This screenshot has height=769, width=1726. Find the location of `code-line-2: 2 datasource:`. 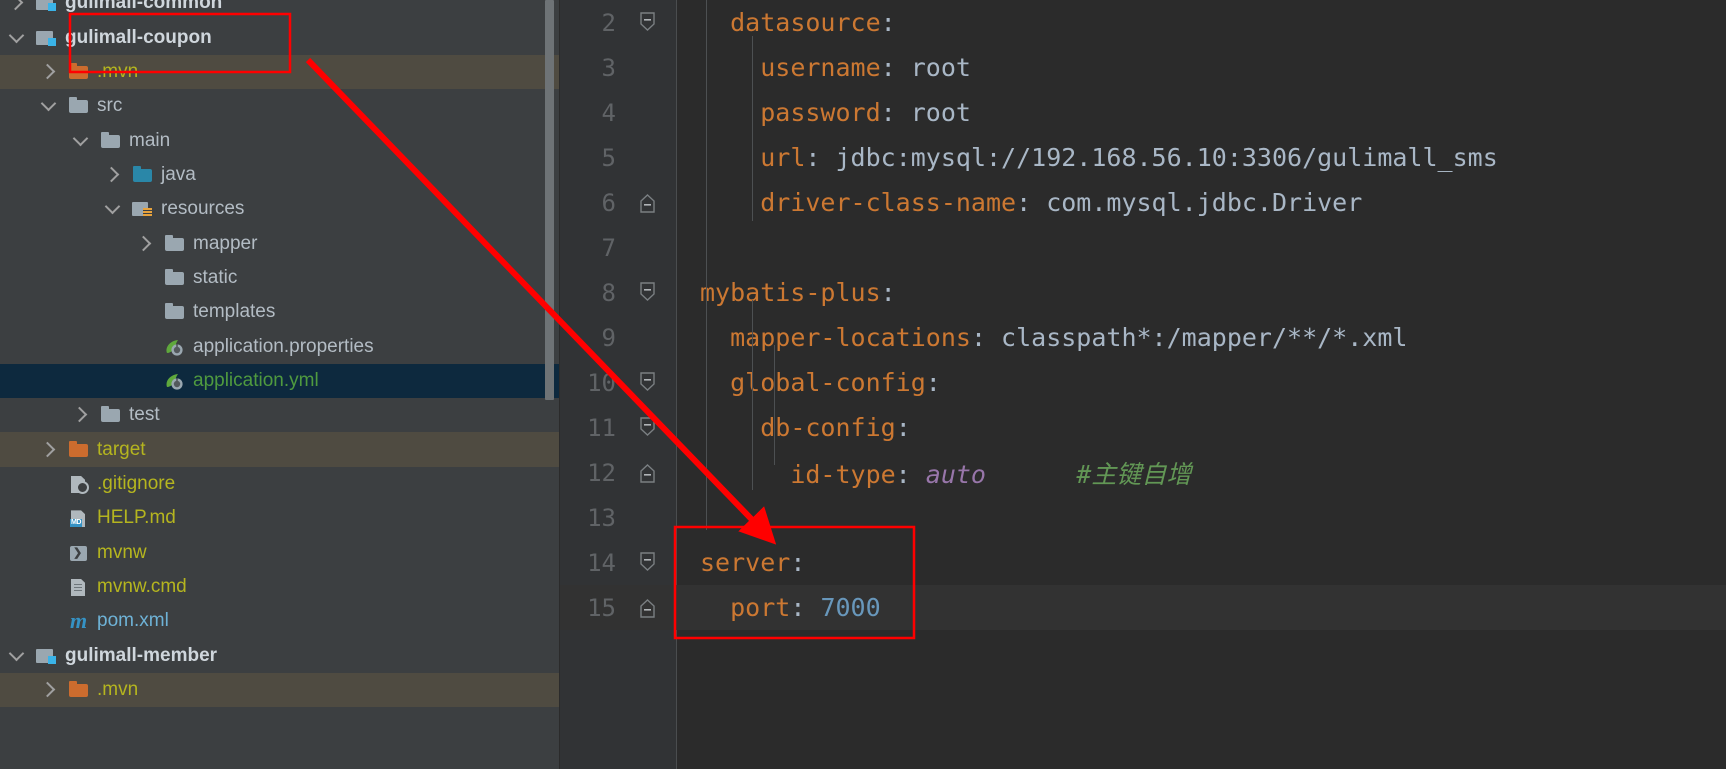

code-line-2: 2 datasource: is located at coordinates (1143, 22).